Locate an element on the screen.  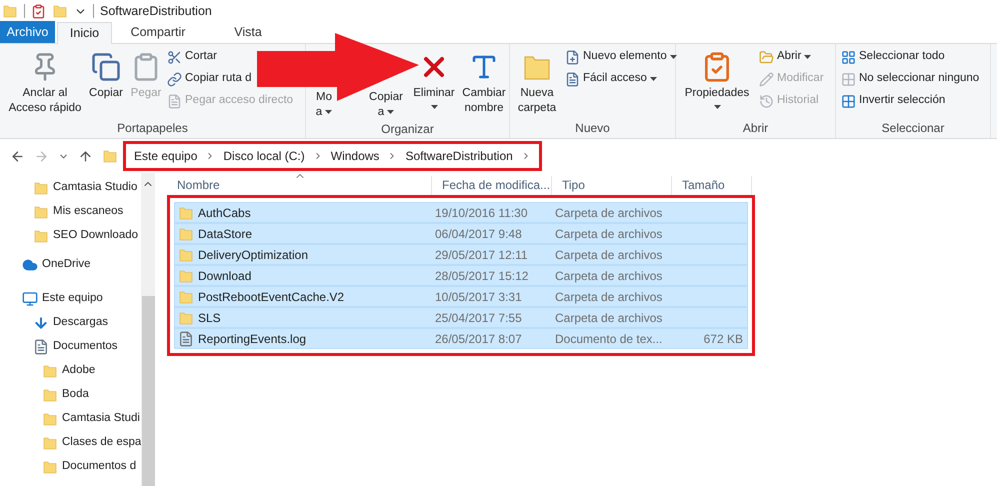
date-cell-text: 10/05/2017 3:31 is located at coordinates (479, 297).